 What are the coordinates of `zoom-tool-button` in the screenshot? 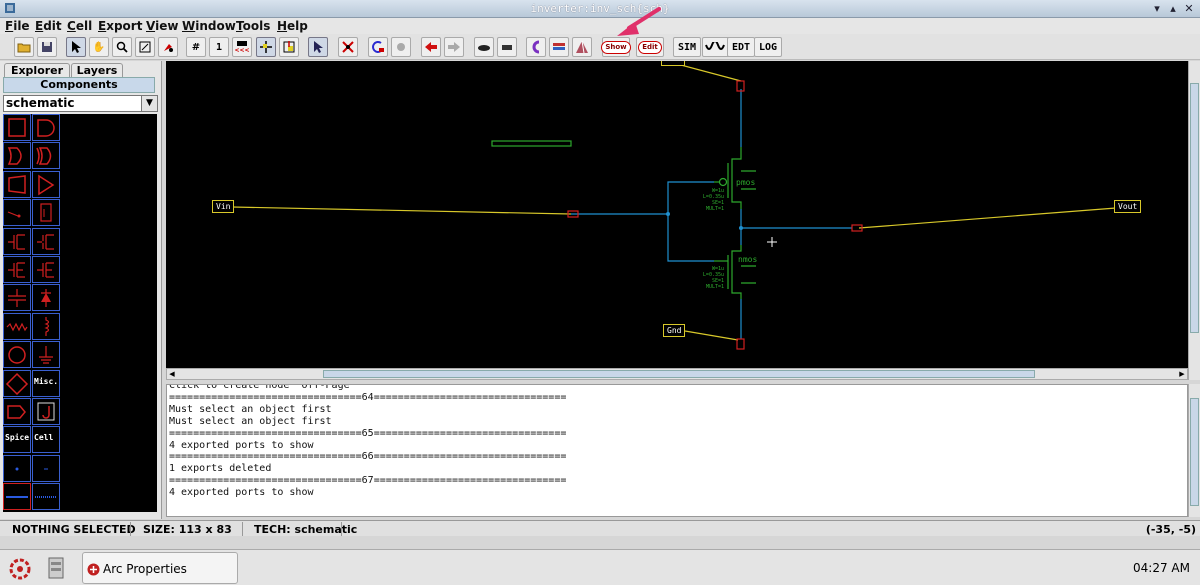 It's located at (122, 47).